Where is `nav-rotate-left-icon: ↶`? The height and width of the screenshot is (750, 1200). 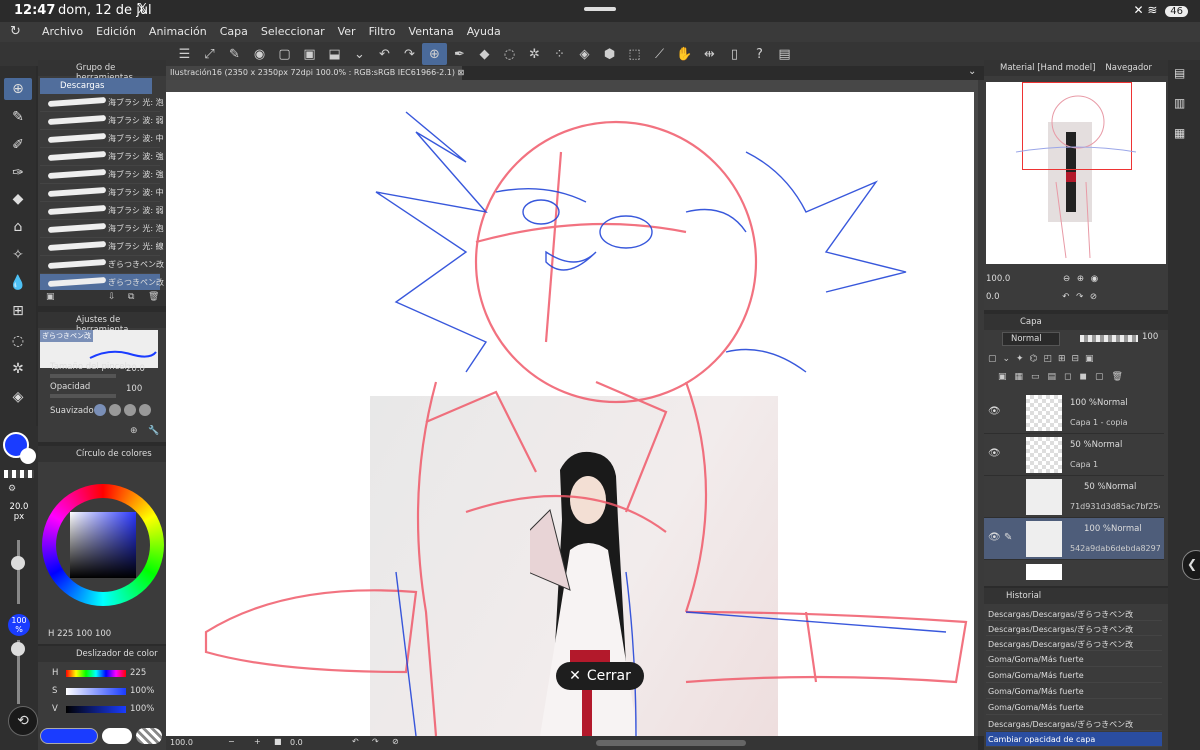
nav-rotate-left-icon: ↶ is located at coordinates (1065, 297).